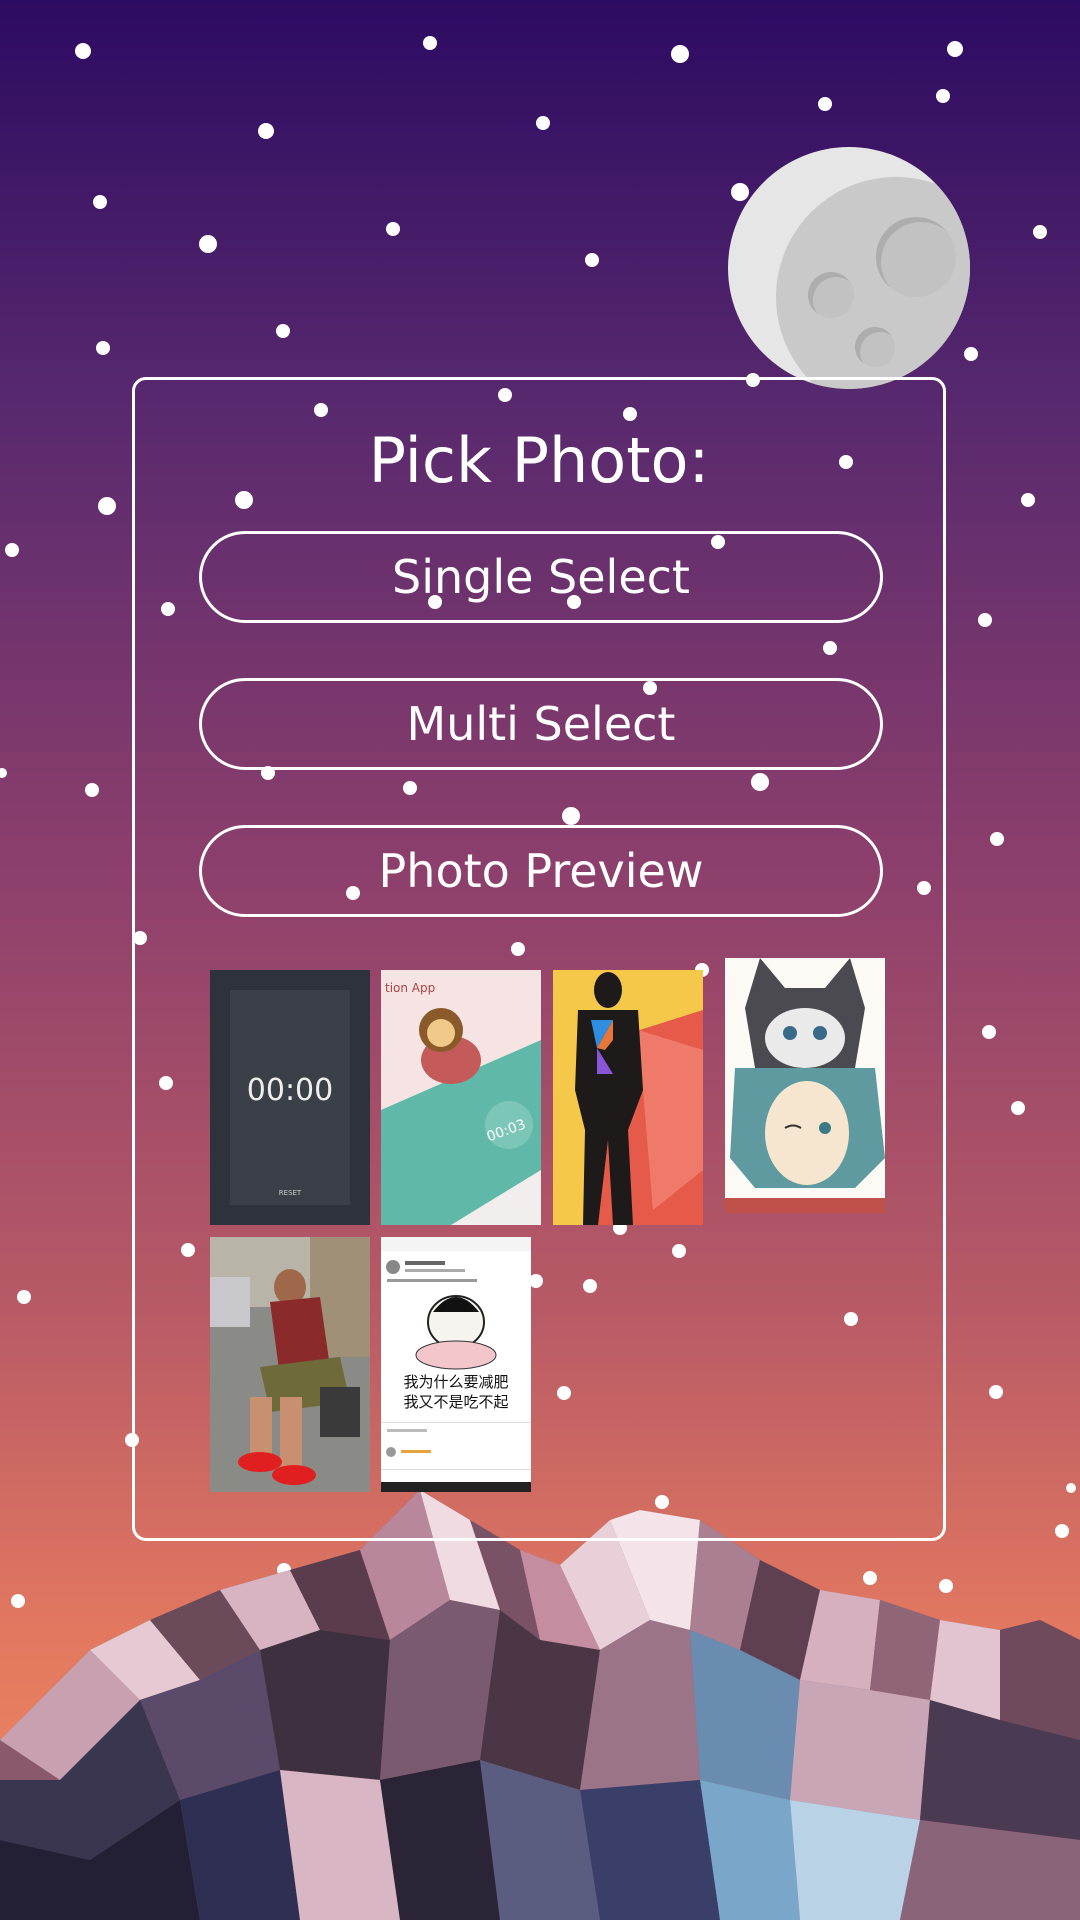  Describe the element at coordinates (290, 1090) in the screenshot. I see `timer-text: 00:00` at that location.